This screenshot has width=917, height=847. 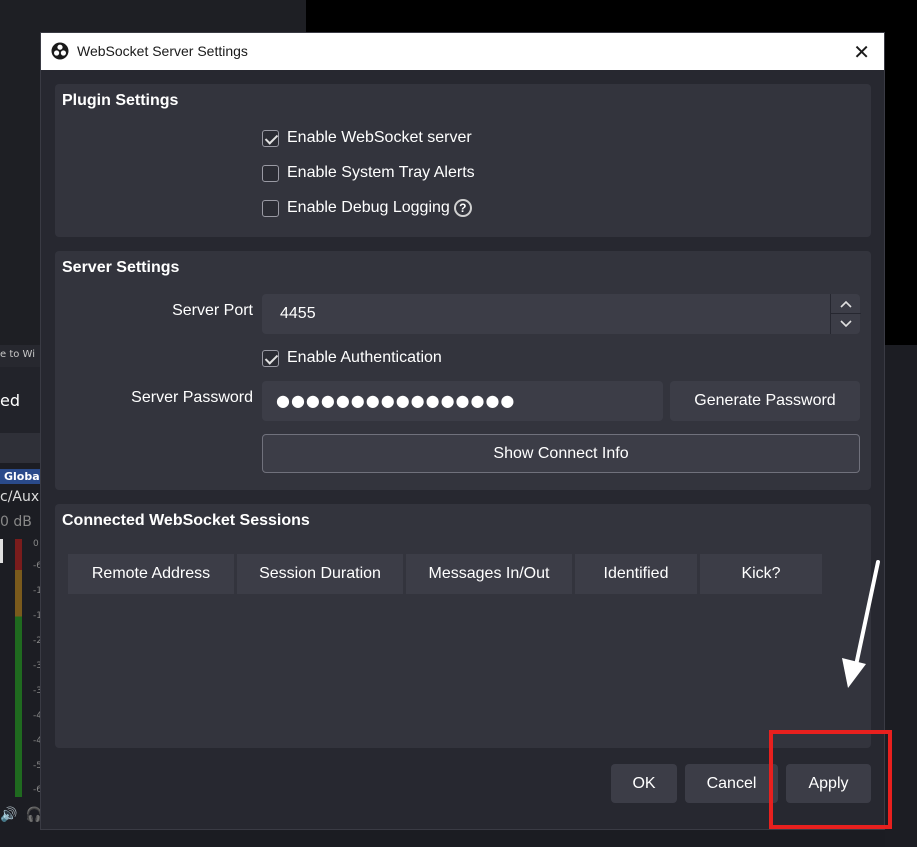 What do you see at coordinates (298, 314) in the screenshot?
I see `server-port-value: 4455` at bounding box center [298, 314].